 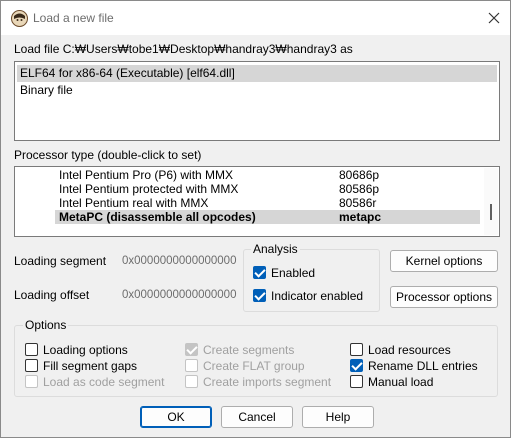 I want to click on loading-segment-field: 0x0000000000000000, so click(x=178, y=261).